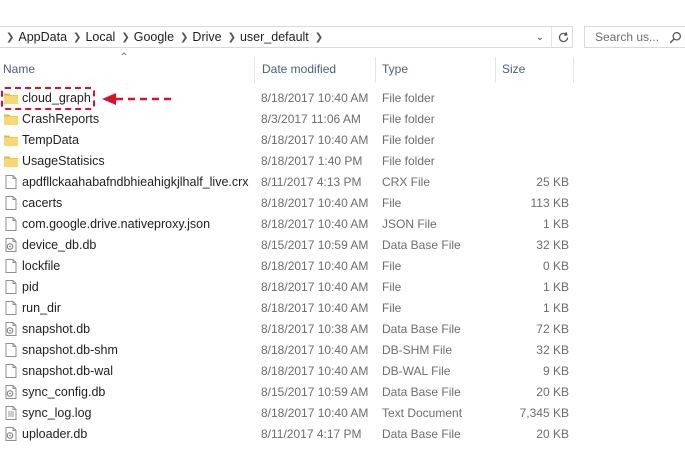 This screenshot has width=685, height=471. Describe the element at coordinates (315, 329) in the screenshot. I see `file-date-modified: 8/18/2017 10:38 AM` at that location.